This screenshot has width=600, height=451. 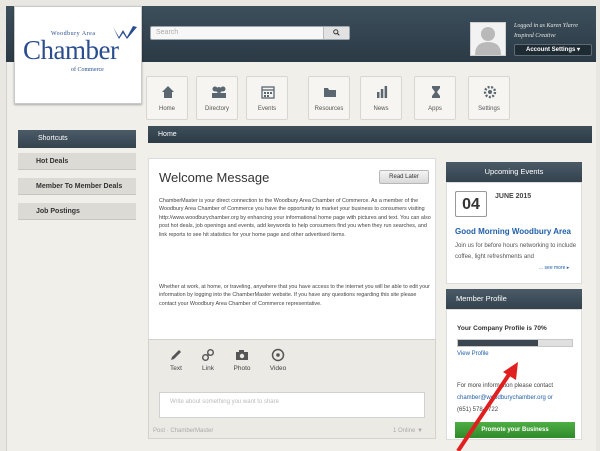 What do you see at coordinates (514, 299) in the screenshot?
I see `member-profile-header: Member Profile` at bounding box center [514, 299].